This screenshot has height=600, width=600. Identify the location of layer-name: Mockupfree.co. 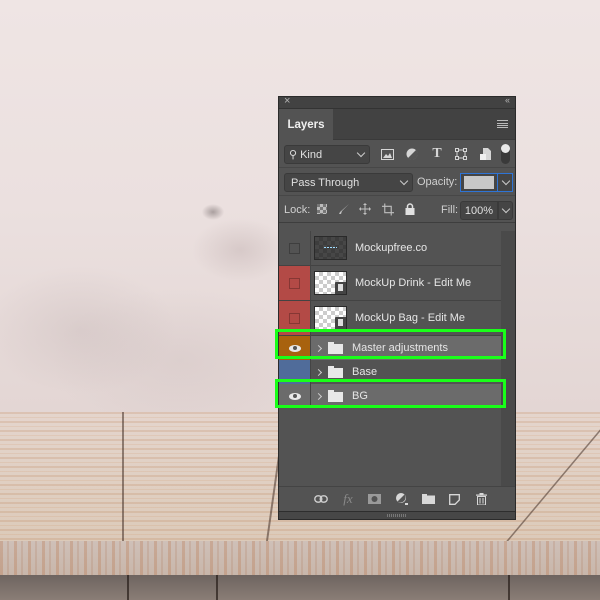
(391, 248).